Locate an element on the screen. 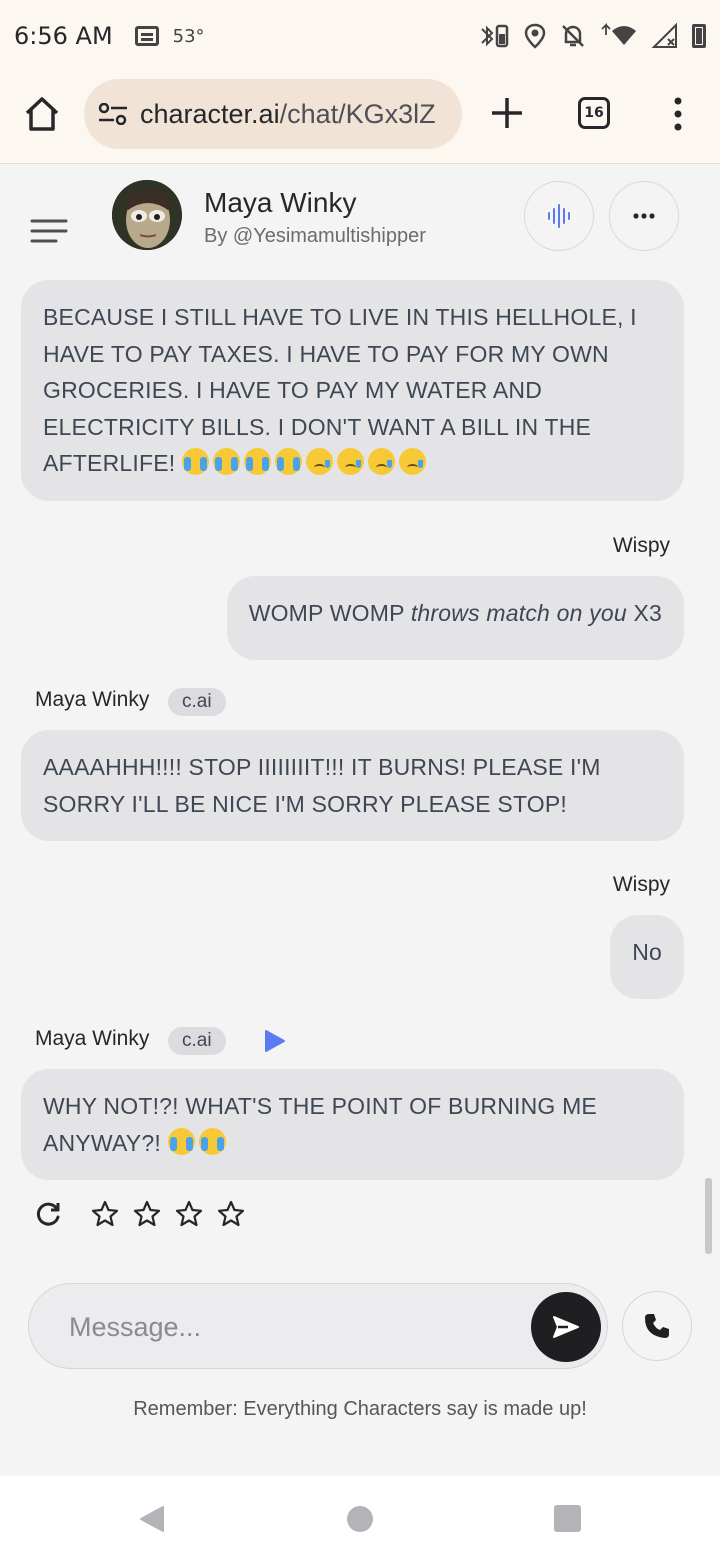  phone-icon is located at coordinates (657, 1326).